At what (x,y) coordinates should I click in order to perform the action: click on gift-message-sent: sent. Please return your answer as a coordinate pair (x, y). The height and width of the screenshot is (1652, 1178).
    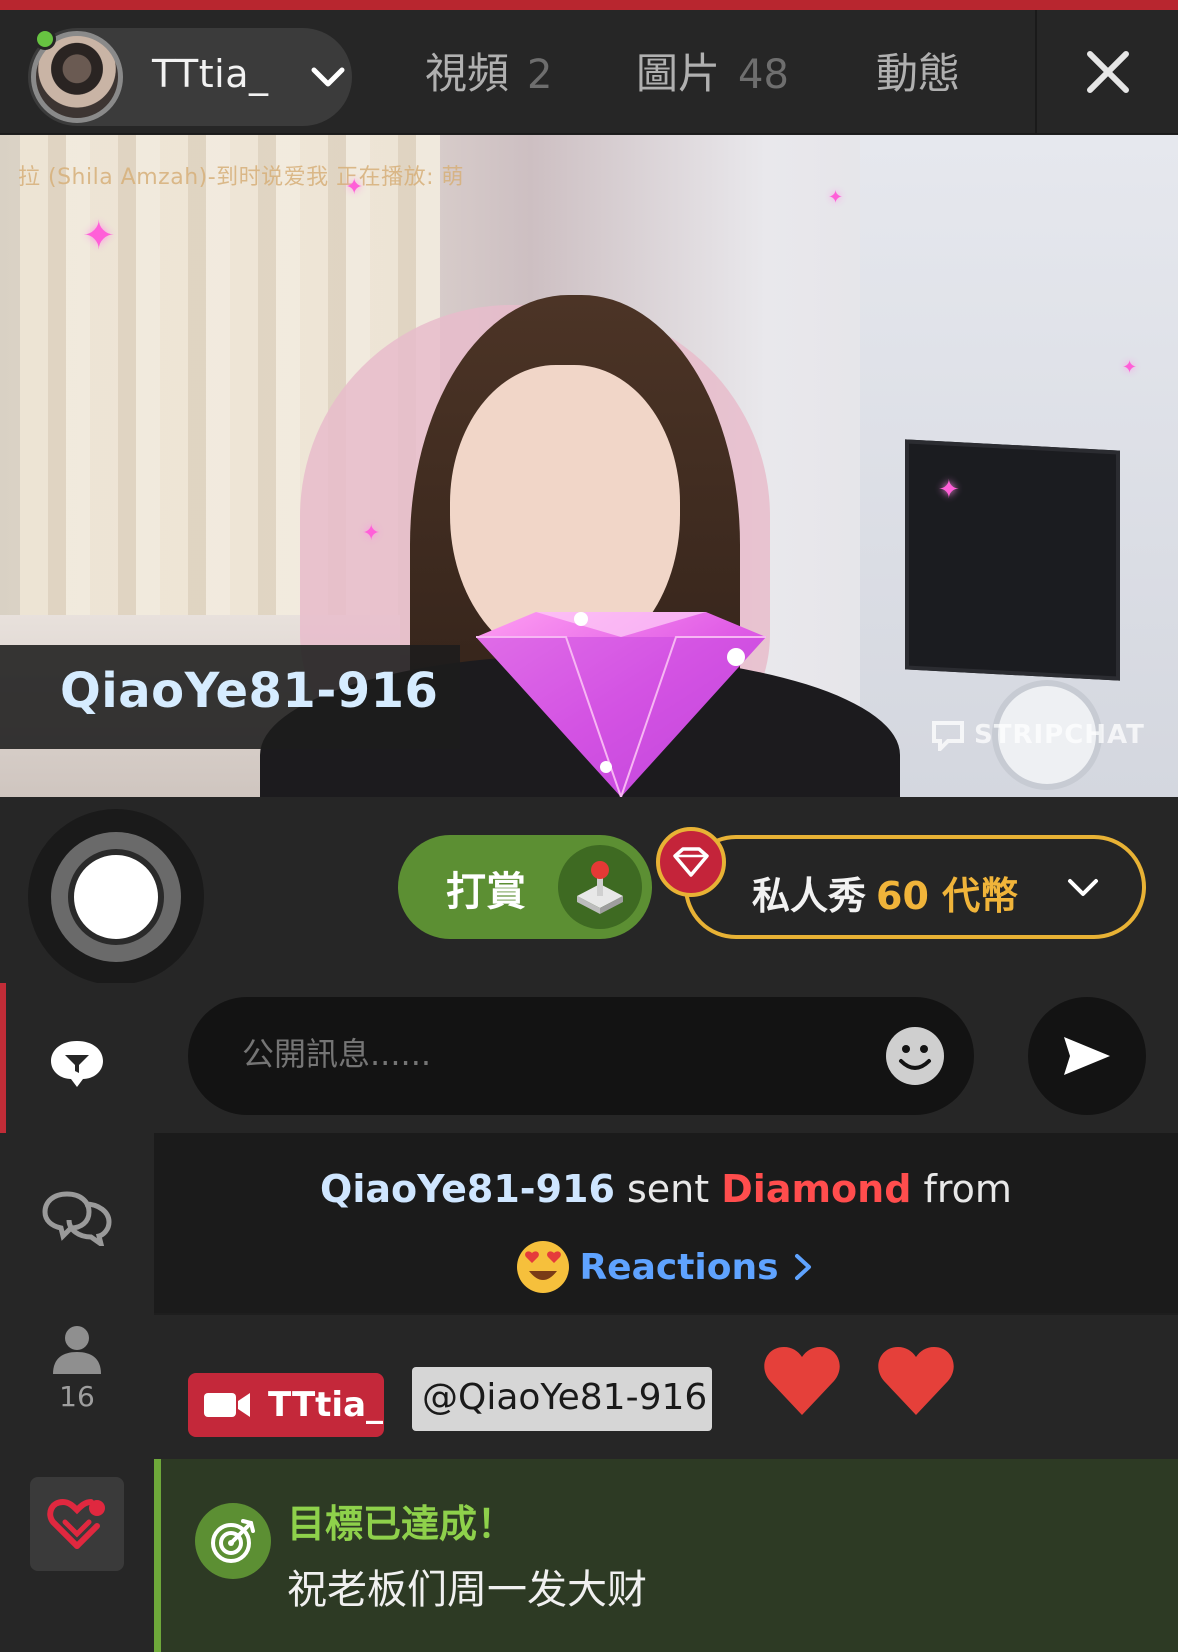
    Looking at the image, I should click on (668, 1189).